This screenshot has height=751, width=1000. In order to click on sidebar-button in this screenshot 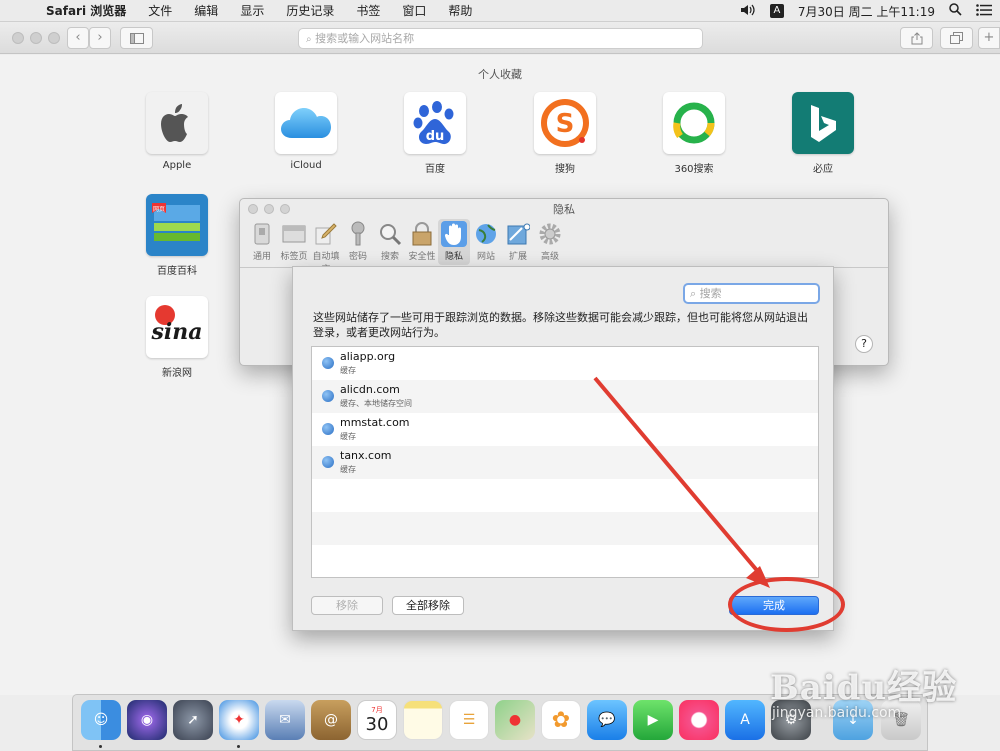, I will do `click(136, 38)`.